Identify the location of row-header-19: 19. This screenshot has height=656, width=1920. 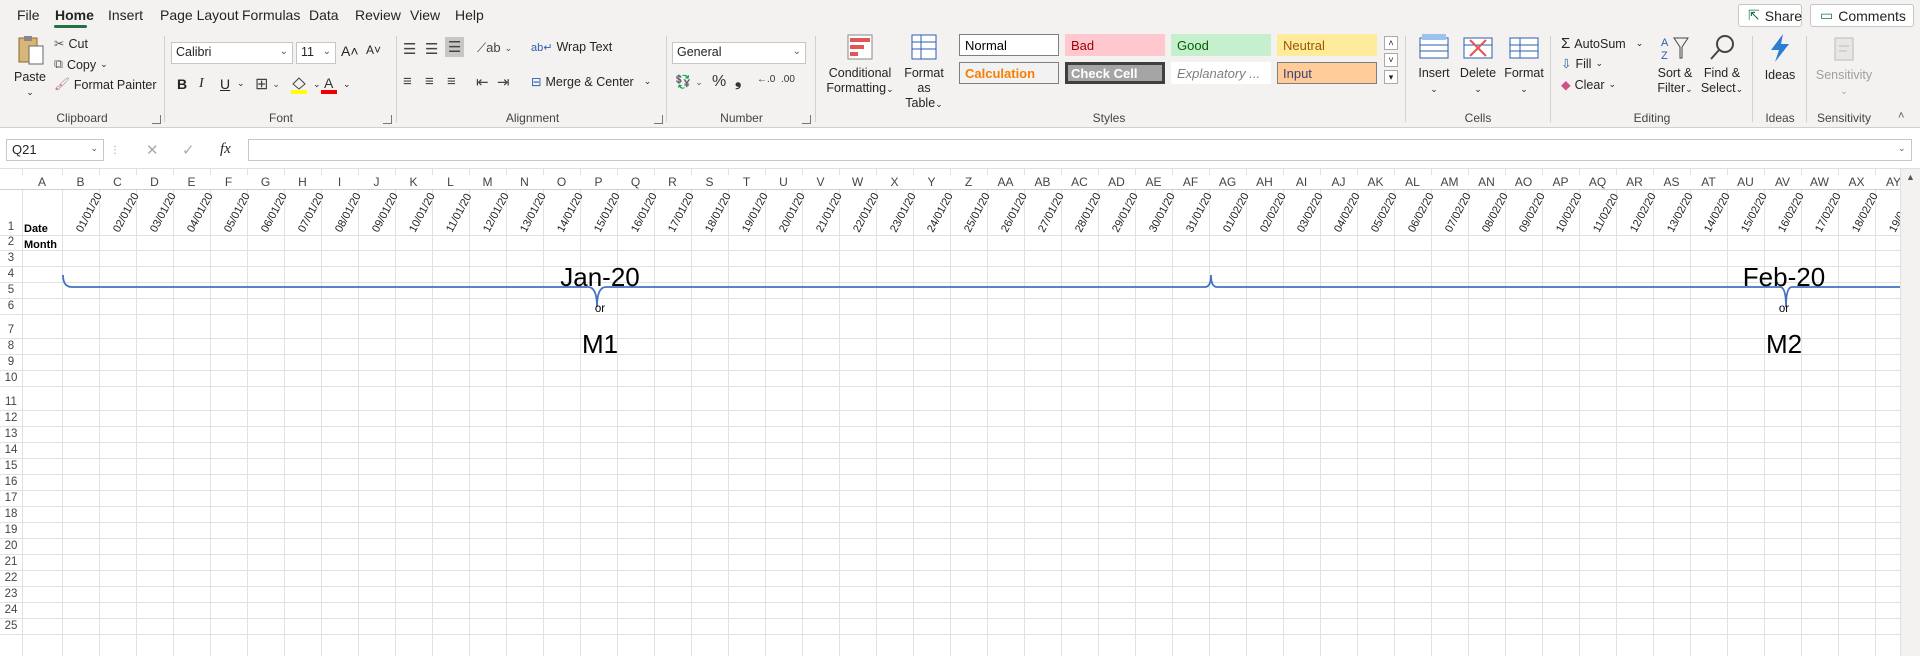
(11, 530).